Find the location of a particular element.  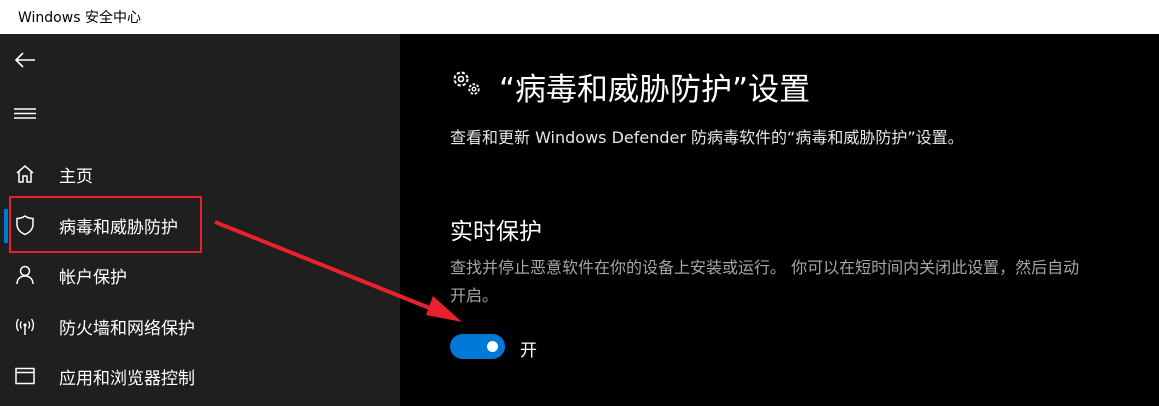

sidebar-item-home: 主页 is located at coordinates (200, 174).